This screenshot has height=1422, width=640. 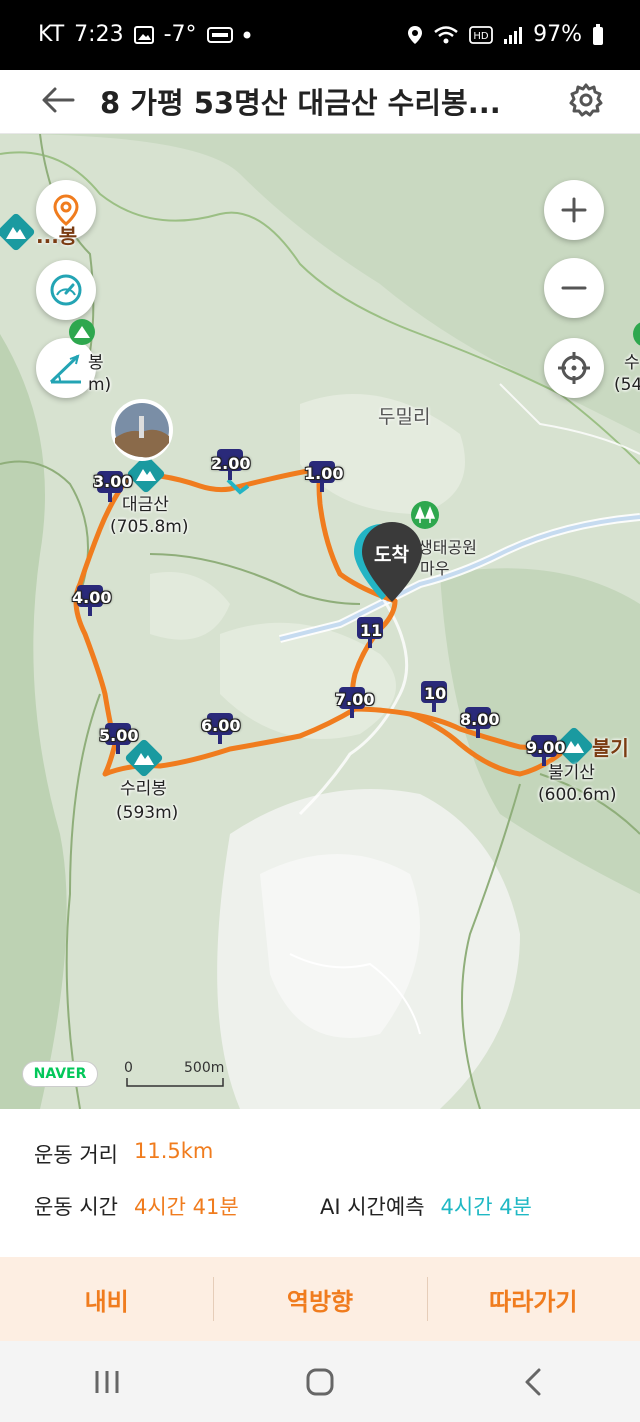 I want to click on back-arrow-icon, so click(x=58, y=100).